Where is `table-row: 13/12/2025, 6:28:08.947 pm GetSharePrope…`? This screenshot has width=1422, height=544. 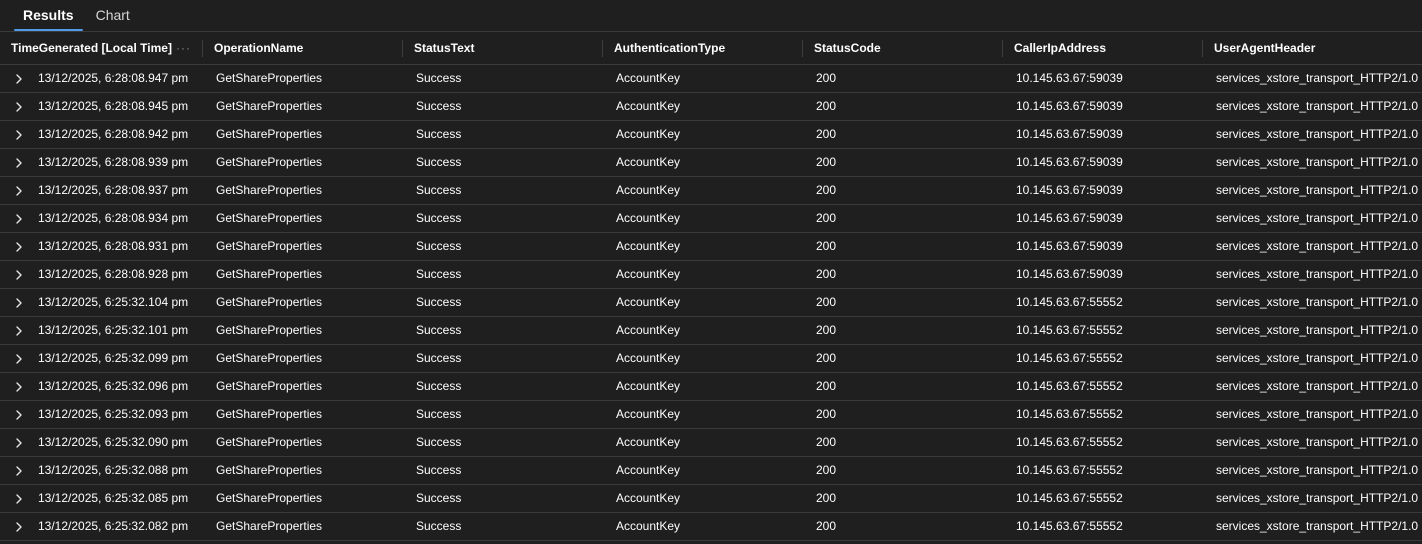 table-row: 13/12/2025, 6:28:08.947 pm GetSharePrope… is located at coordinates (711, 79).